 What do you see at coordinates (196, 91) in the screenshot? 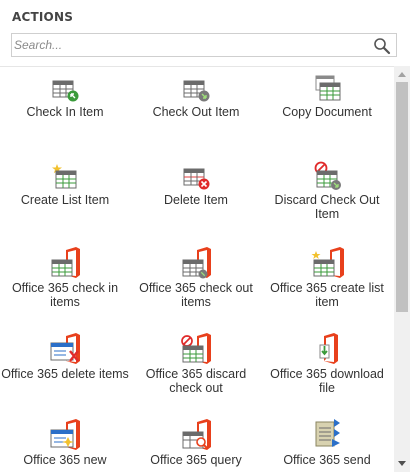
I see `check-out-item-icon` at bounding box center [196, 91].